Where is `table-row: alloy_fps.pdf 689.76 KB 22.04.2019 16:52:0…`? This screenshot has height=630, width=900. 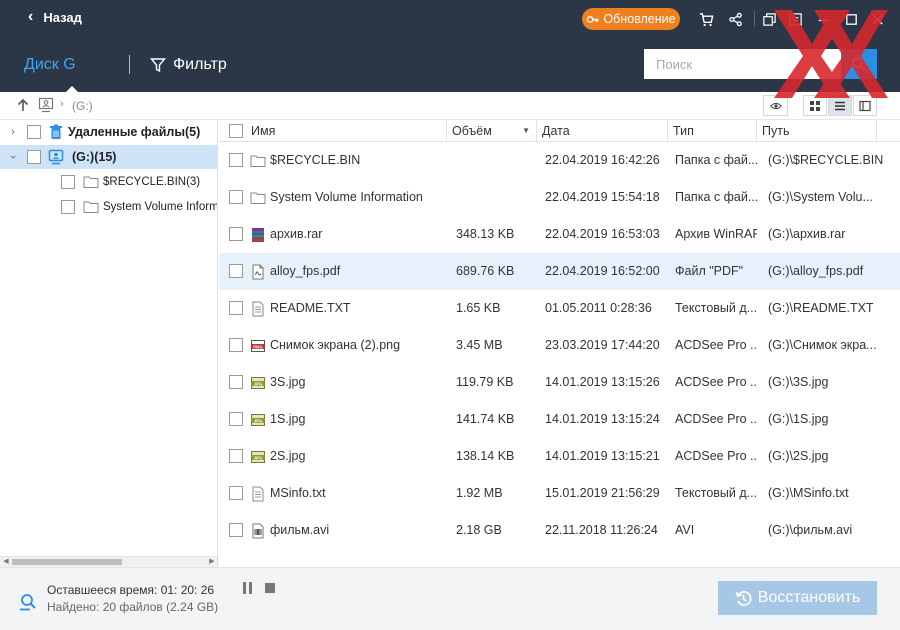 table-row: alloy_fps.pdf 689.76 KB 22.04.2019 16:52:0… is located at coordinates (559, 271).